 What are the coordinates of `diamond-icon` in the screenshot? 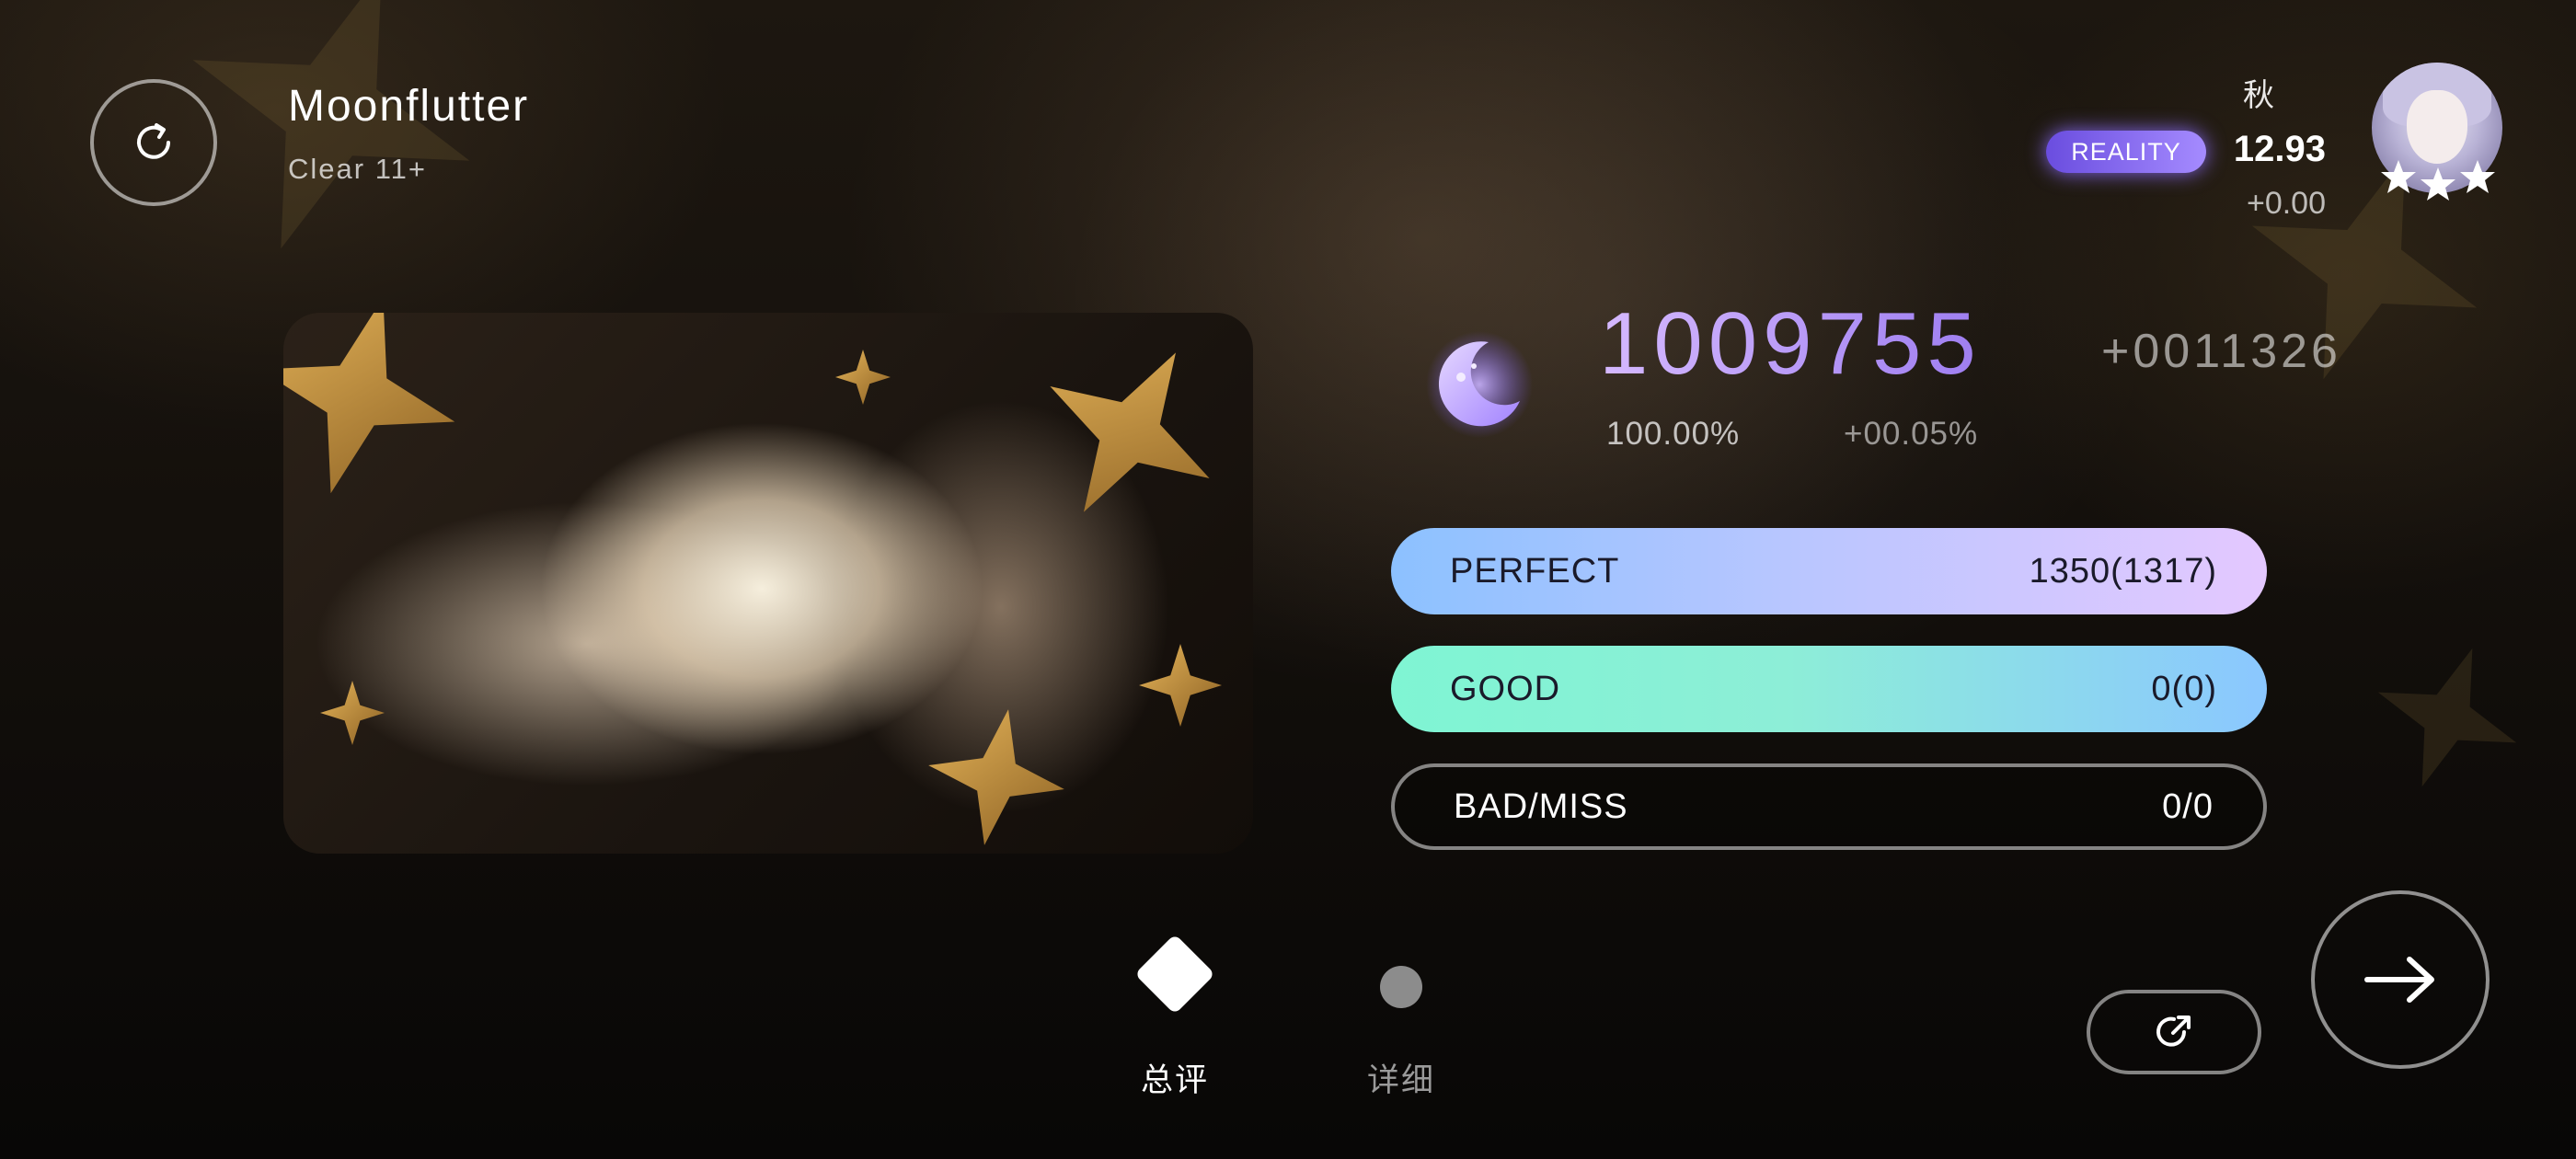 It's located at (1174, 974).